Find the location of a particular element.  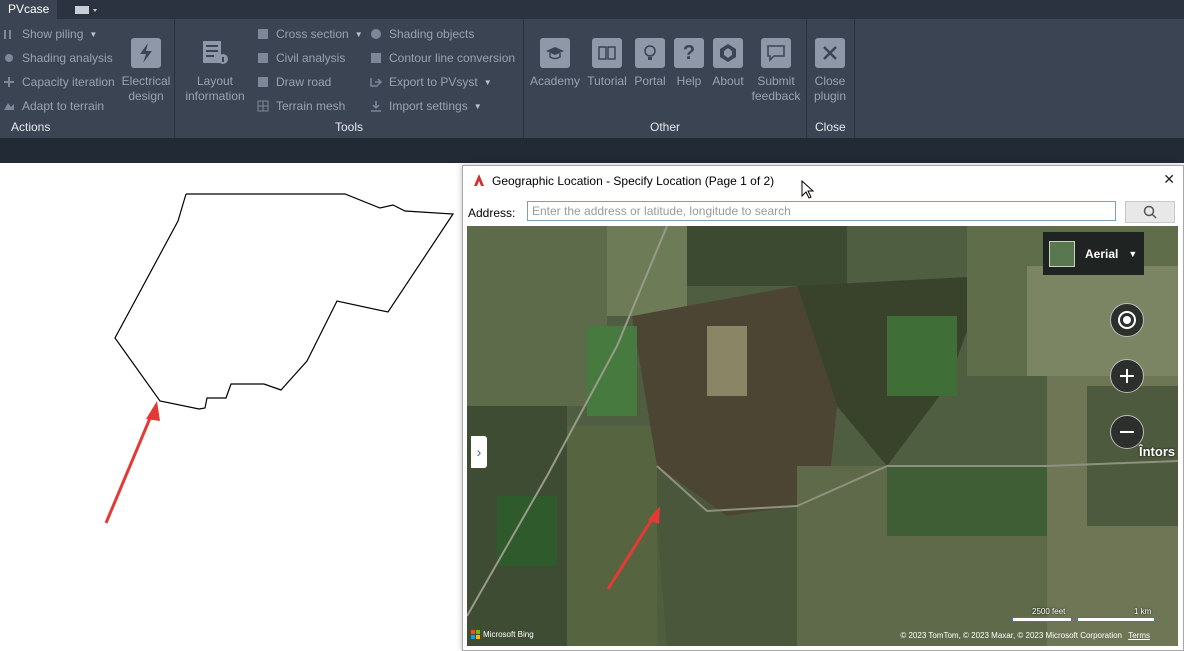

search-icon is located at coordinates (1150, 212).